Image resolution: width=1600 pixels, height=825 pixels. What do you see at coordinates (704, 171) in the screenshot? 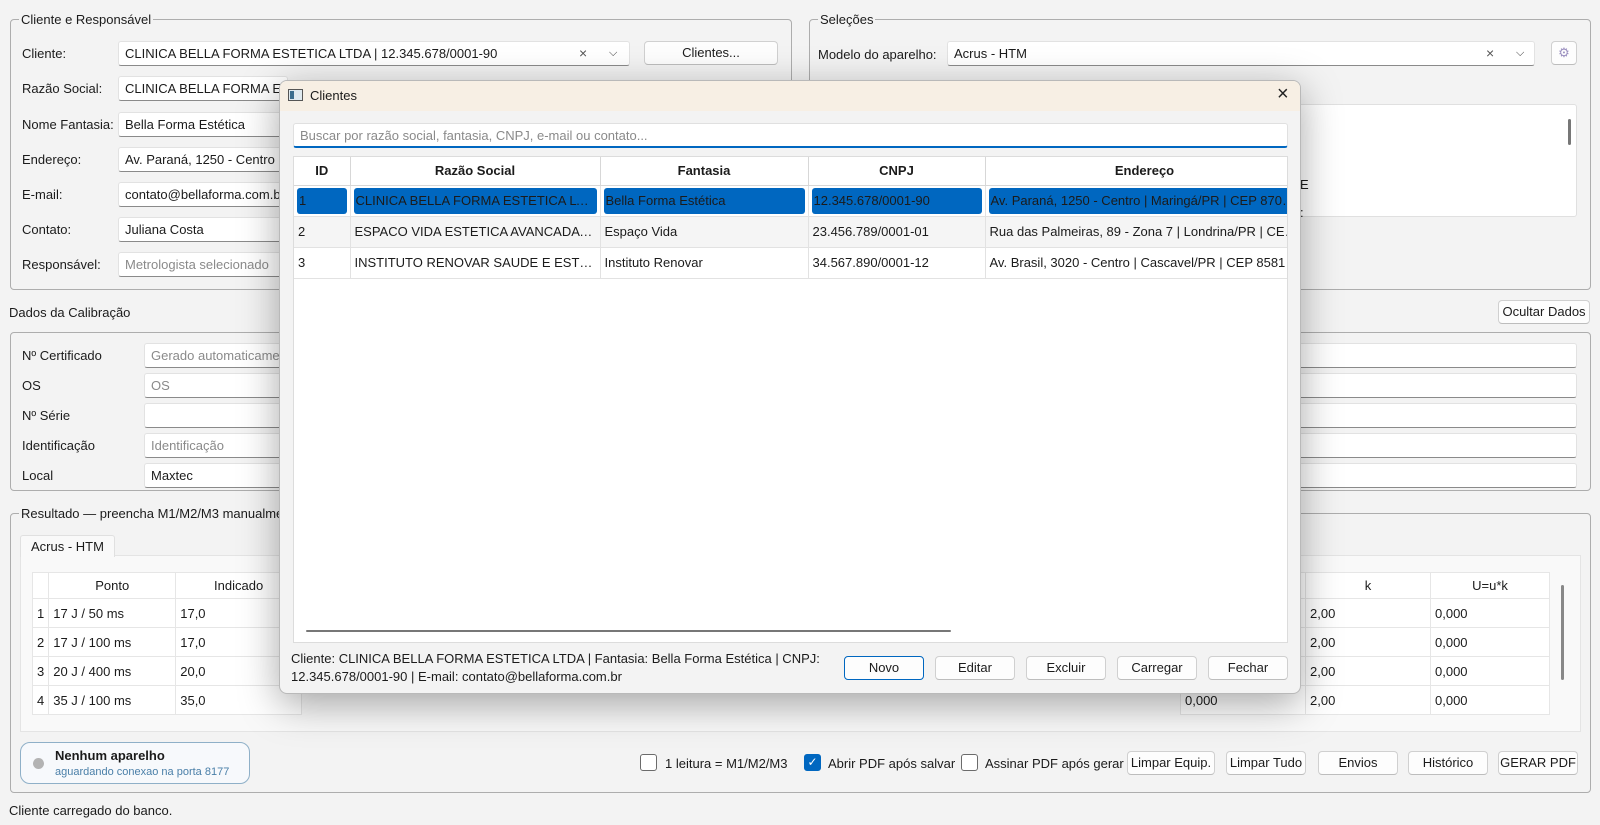
I see `col-header-fantasia: Fantasia` at bounding box center [704, 171].